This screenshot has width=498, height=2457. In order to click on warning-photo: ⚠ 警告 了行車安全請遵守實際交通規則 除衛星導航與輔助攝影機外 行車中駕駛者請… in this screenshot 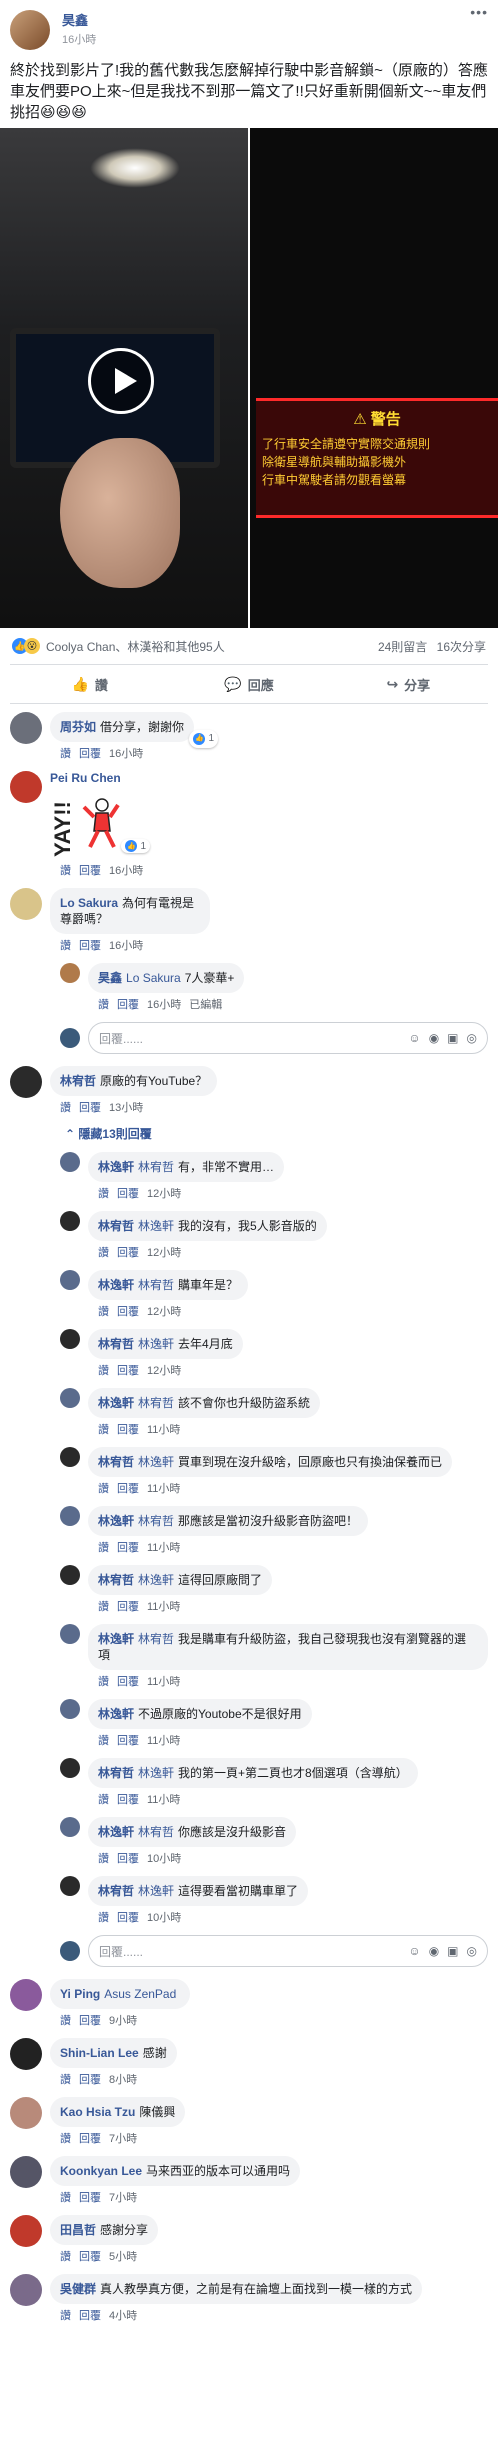, I will do `click(374, 378)`.